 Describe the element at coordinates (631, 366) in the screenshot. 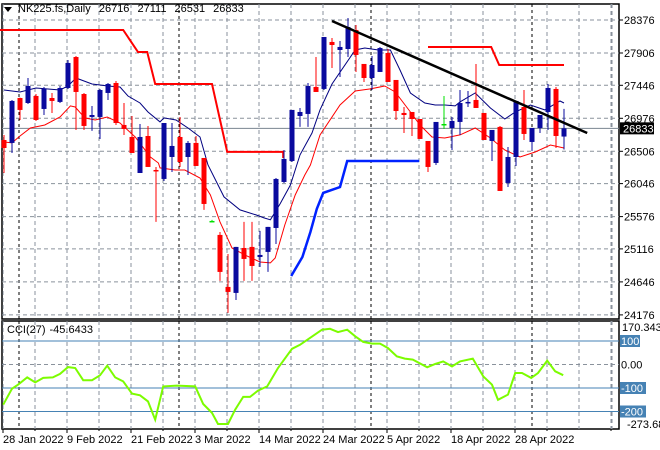

I see `cci-axis-label: 0.00` at that location.